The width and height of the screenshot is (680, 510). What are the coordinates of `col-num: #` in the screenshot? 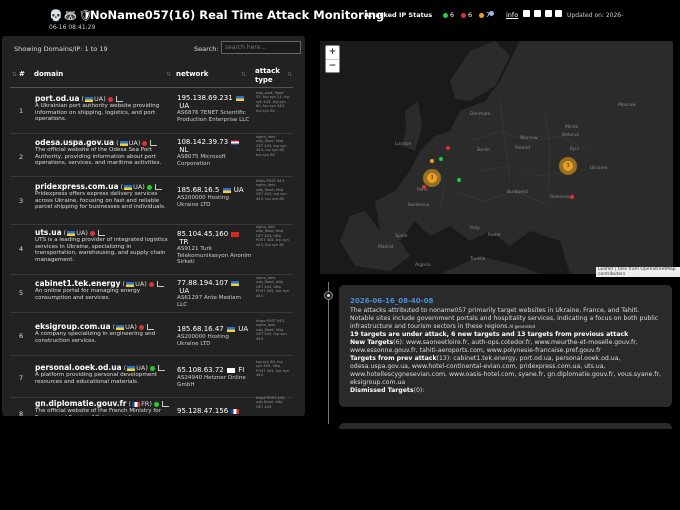 It's located at (22, 74).